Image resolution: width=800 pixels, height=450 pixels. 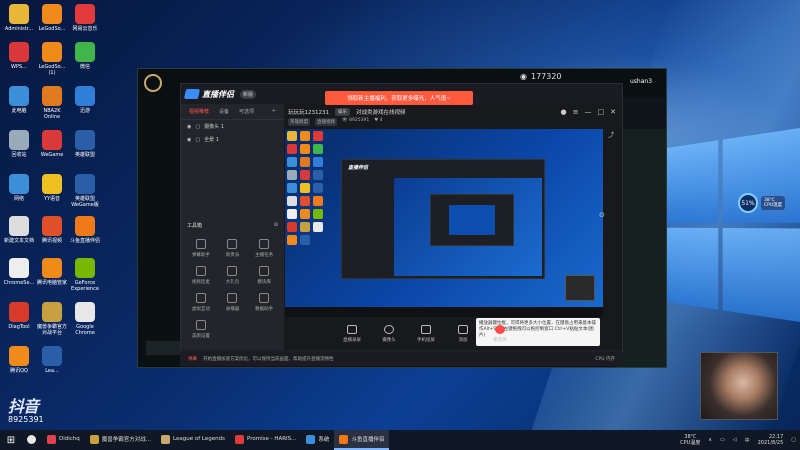 I want to click on desktop-icon: 斗鱼直播伴侣, so click(x=85, y=230).